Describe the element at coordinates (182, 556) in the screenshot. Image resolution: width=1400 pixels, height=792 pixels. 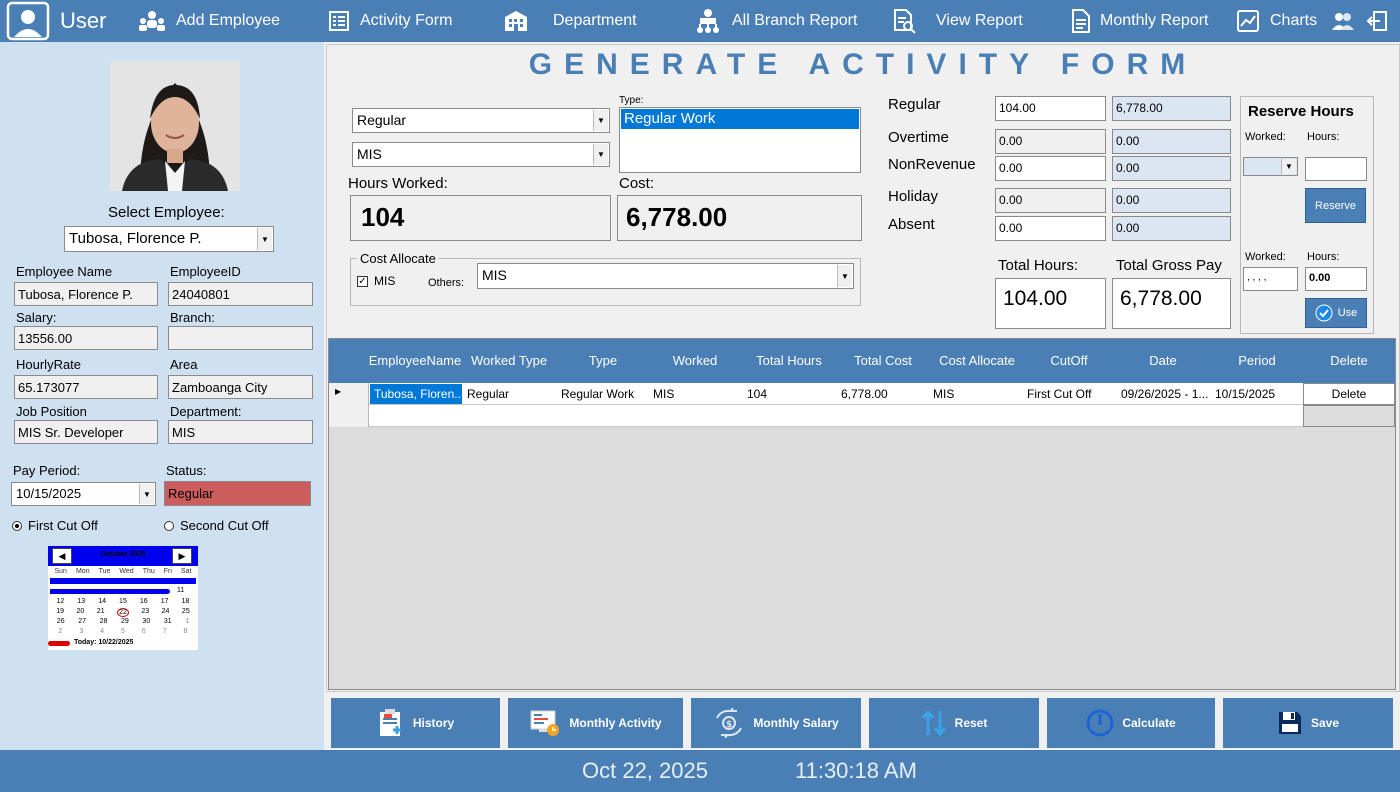
I see `calendar-next-button: ▶` at that location.